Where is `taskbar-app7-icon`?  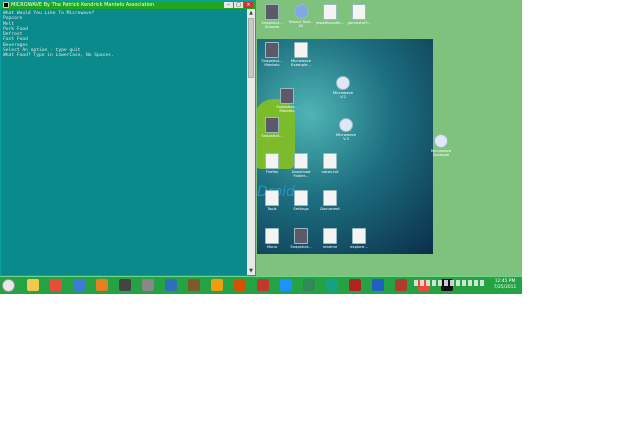
taskbar-app7-icon is located at coordinates (286, 285).